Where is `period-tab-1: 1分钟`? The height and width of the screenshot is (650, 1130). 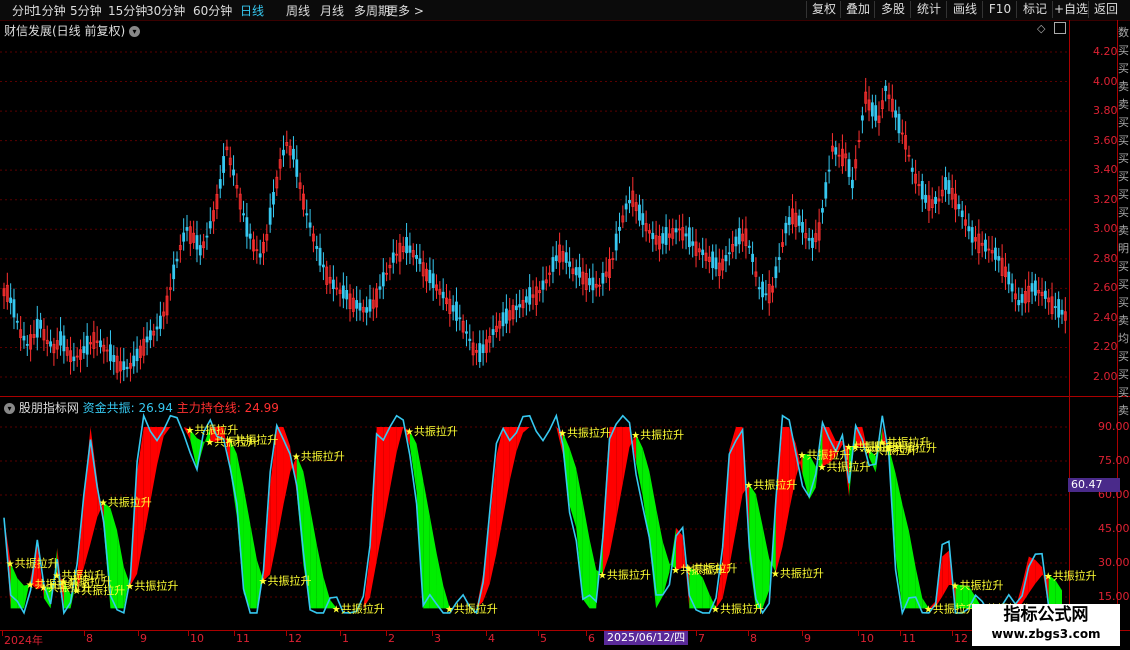 period-tab-1: 1分钟 is located at coordinates (50, 10).